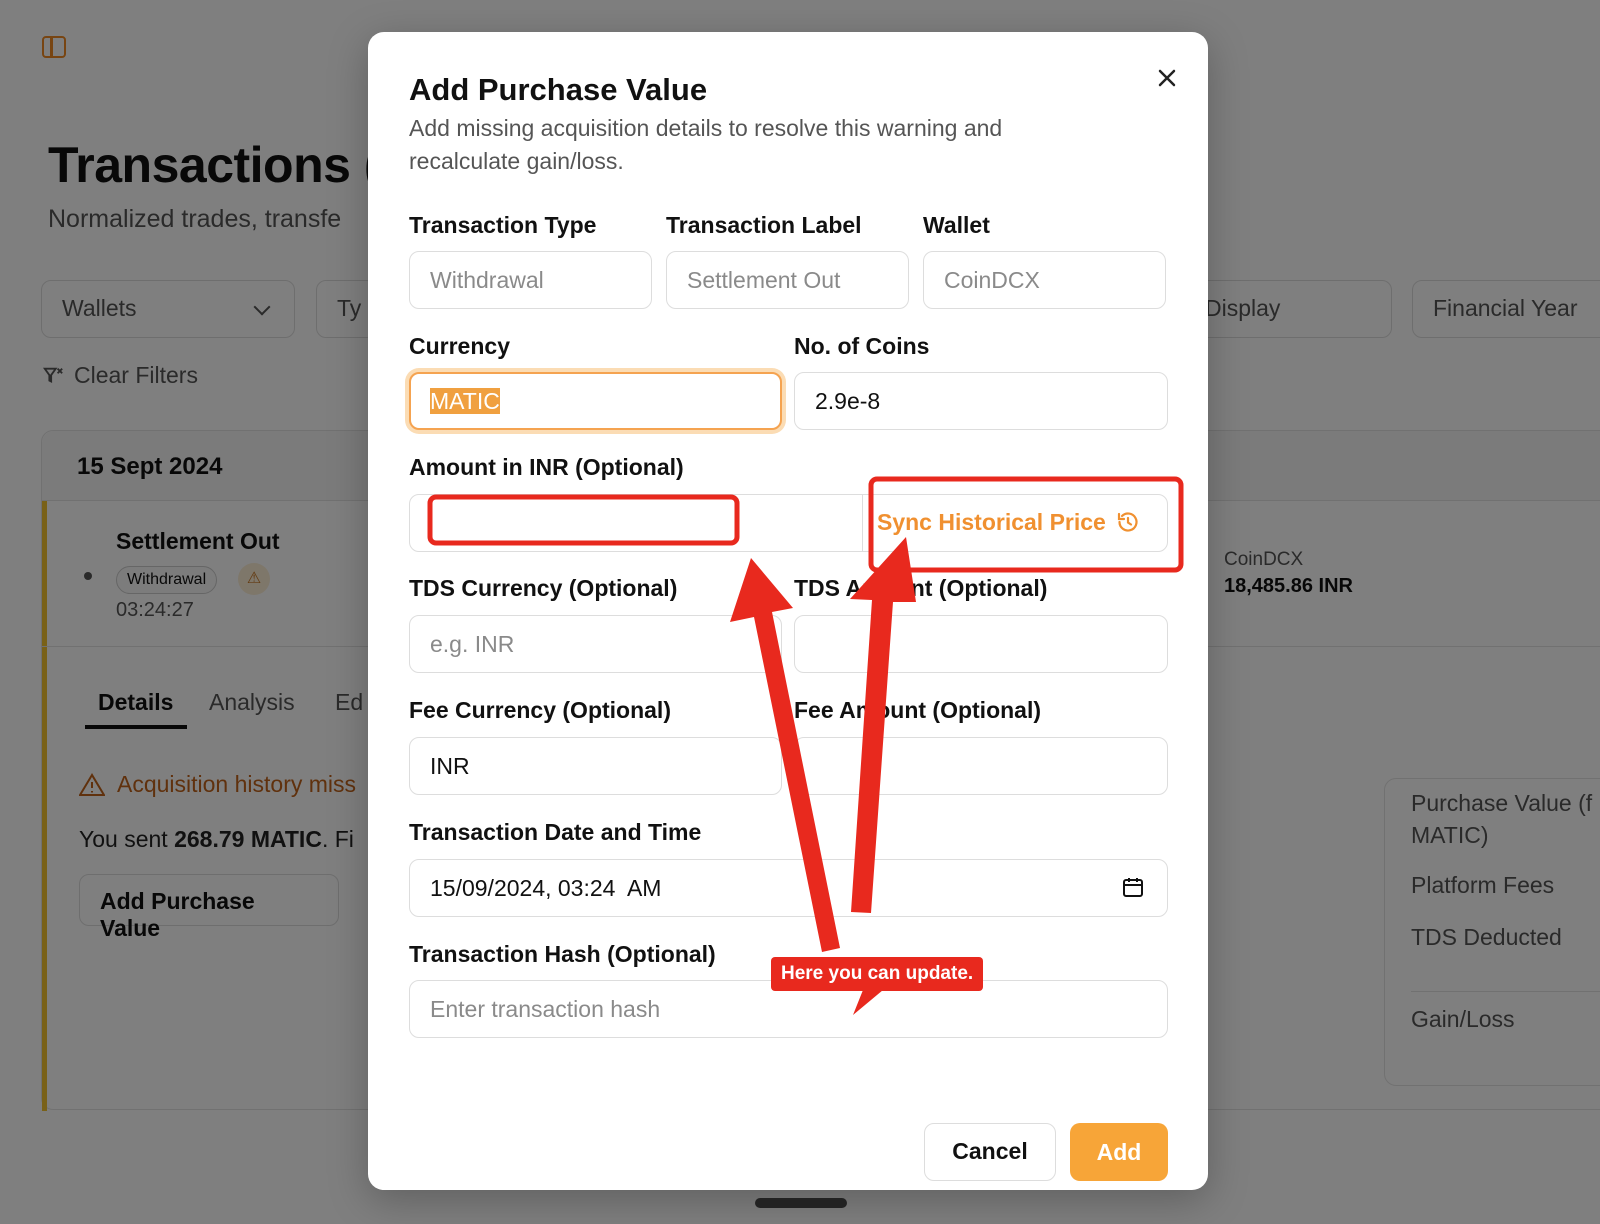 The height and width of the screenshot is (1224, 1600). I want to click on sync-historical-price-label: Sync Historical Price, so click(991, 522).